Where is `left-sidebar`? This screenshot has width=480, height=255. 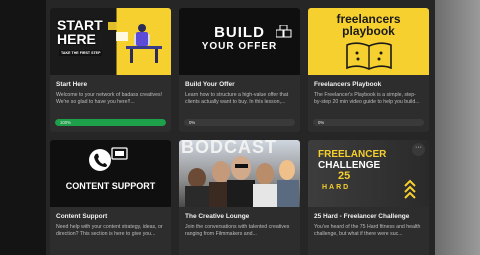
left-sidebar is located at coordinates (23, 127).